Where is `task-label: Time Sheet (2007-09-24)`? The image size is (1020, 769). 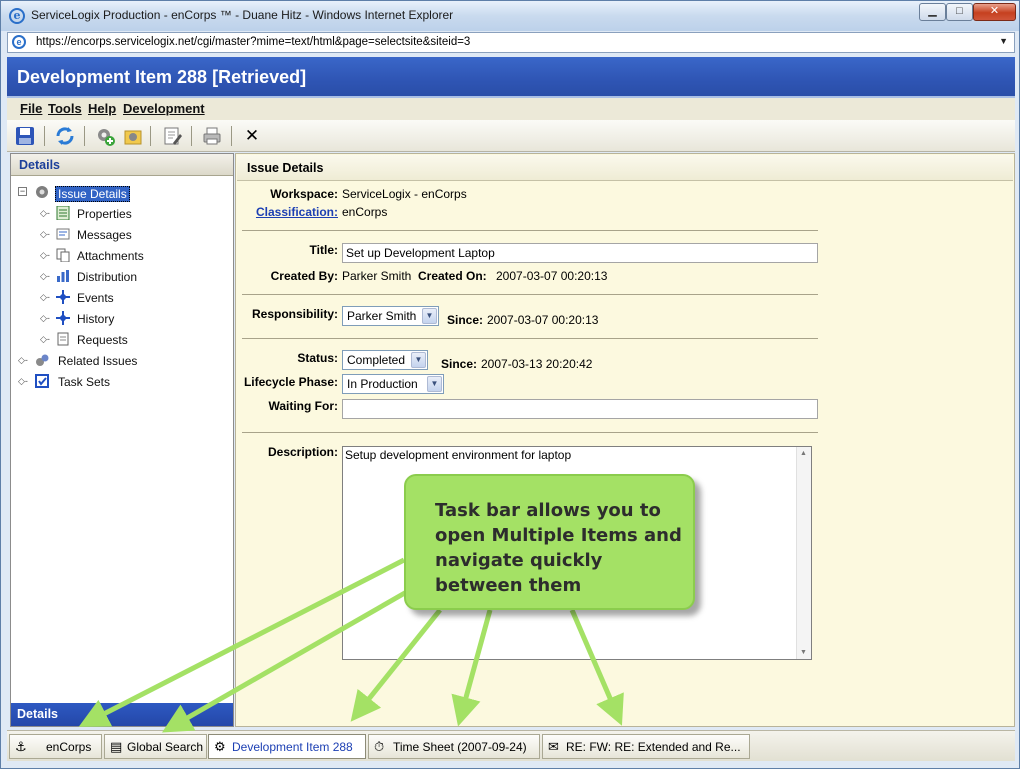
task-label: Time Sheet (2007-09-24) is located at coordinates (460, 747).